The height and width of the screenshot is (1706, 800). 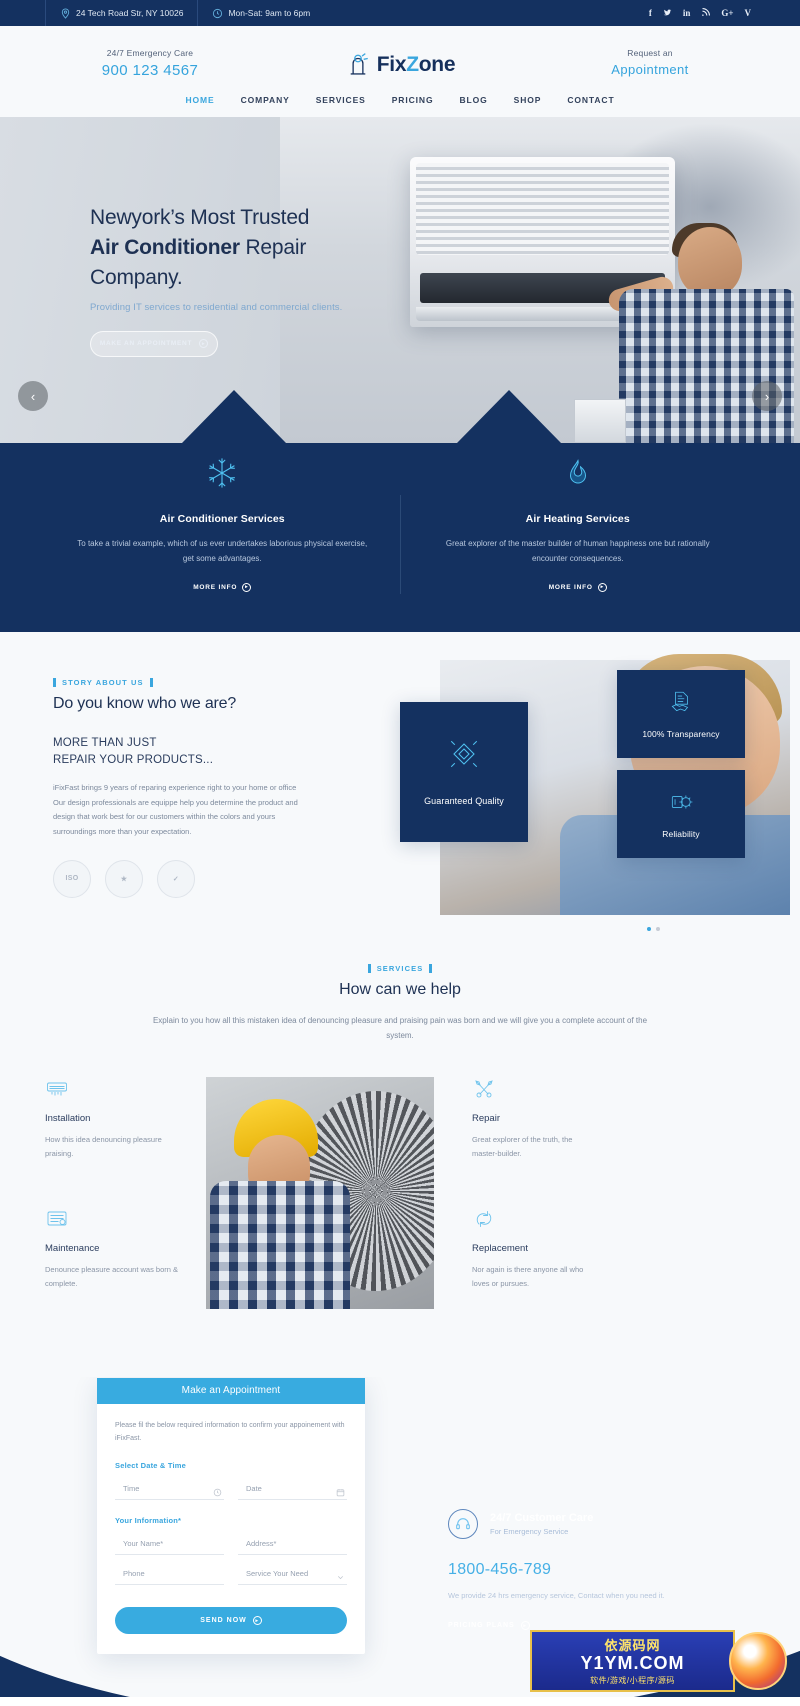 What do you see at coordinates (234, 416) in the screenshot?
I see `peak-shape-left` at bounding box center [234, 416].